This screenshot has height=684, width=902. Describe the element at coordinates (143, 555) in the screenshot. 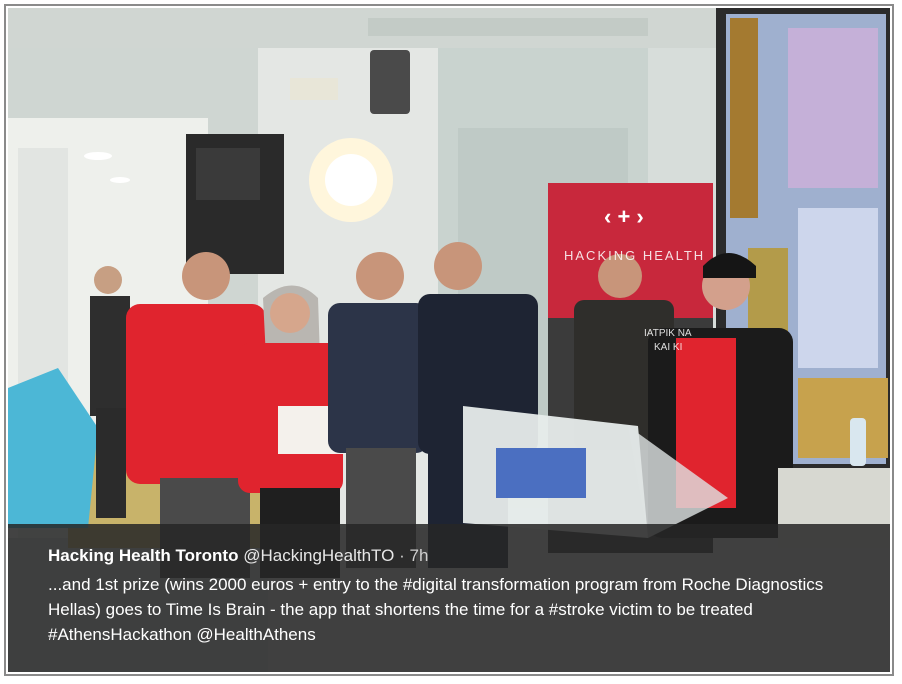

I see `author-name: Hacking Health Toronto` at that location.